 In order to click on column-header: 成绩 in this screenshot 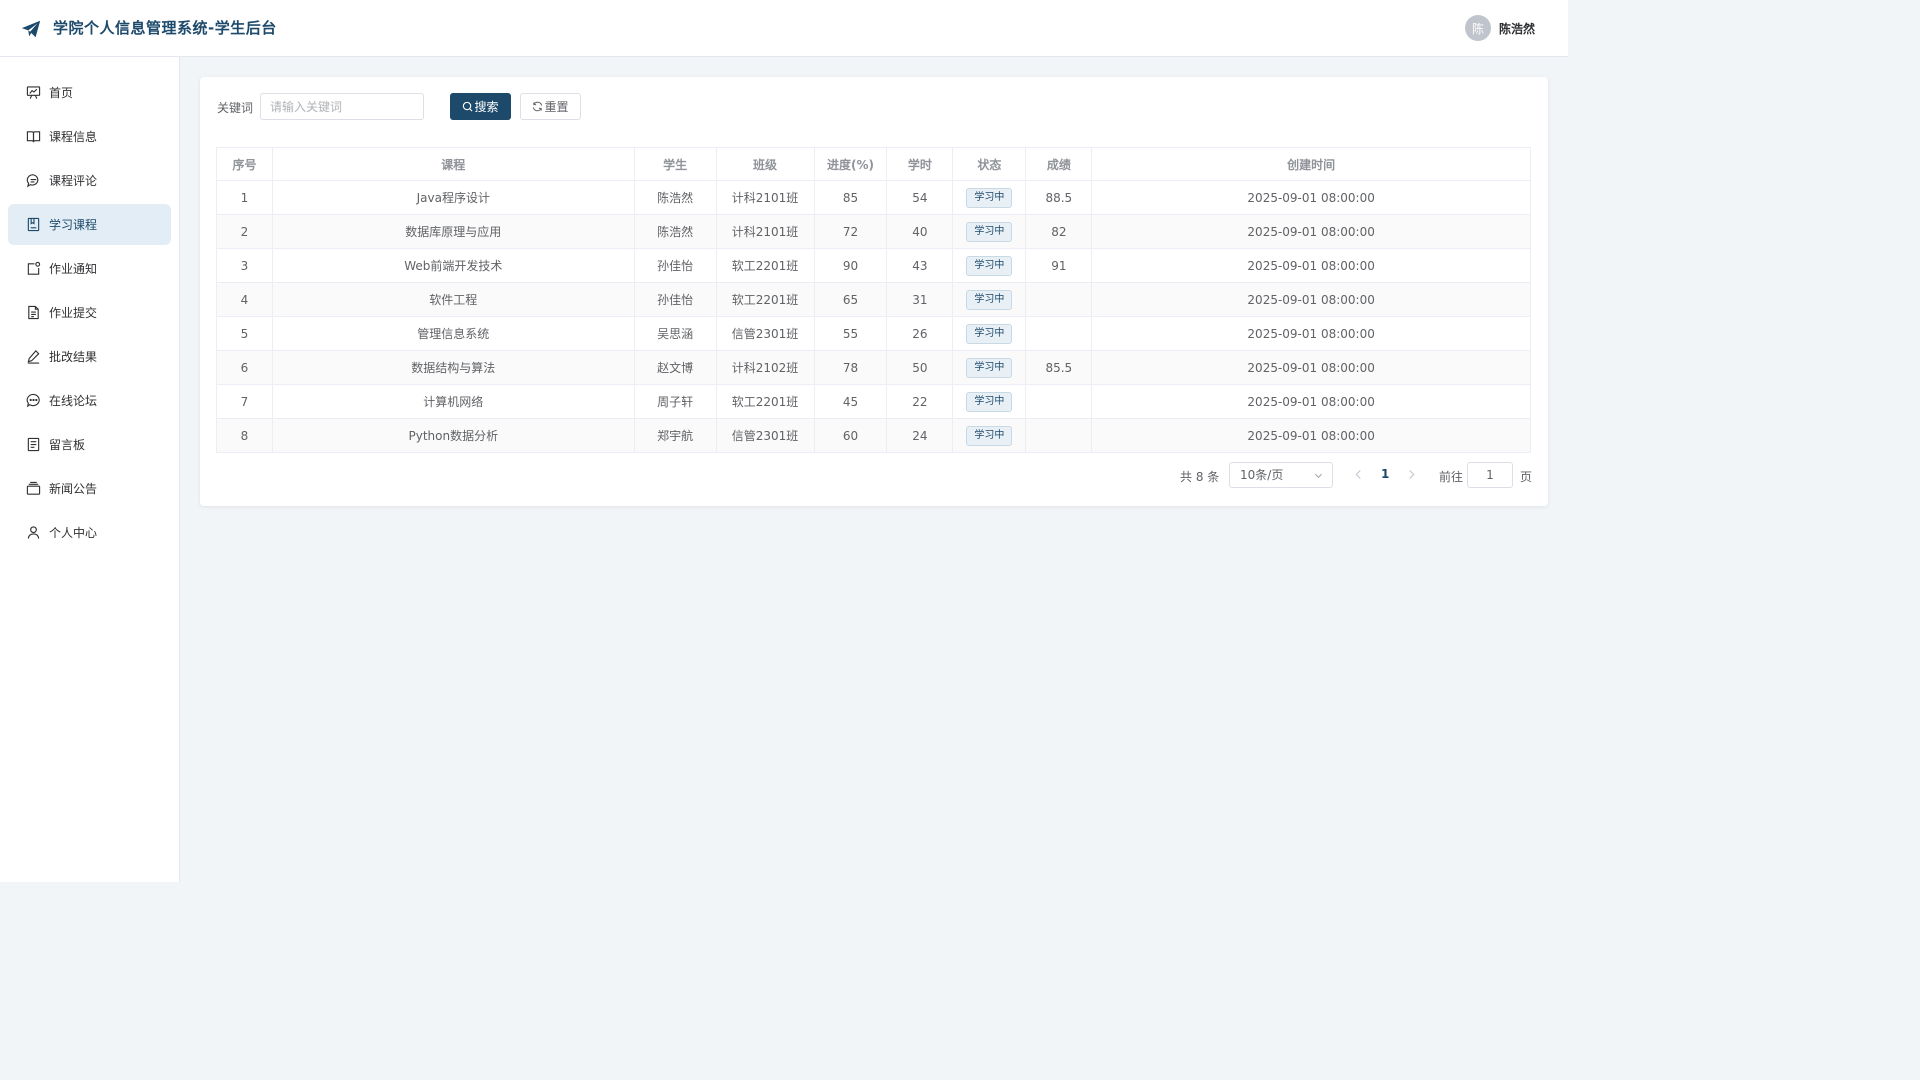, I will do `click(1059, 164)`.